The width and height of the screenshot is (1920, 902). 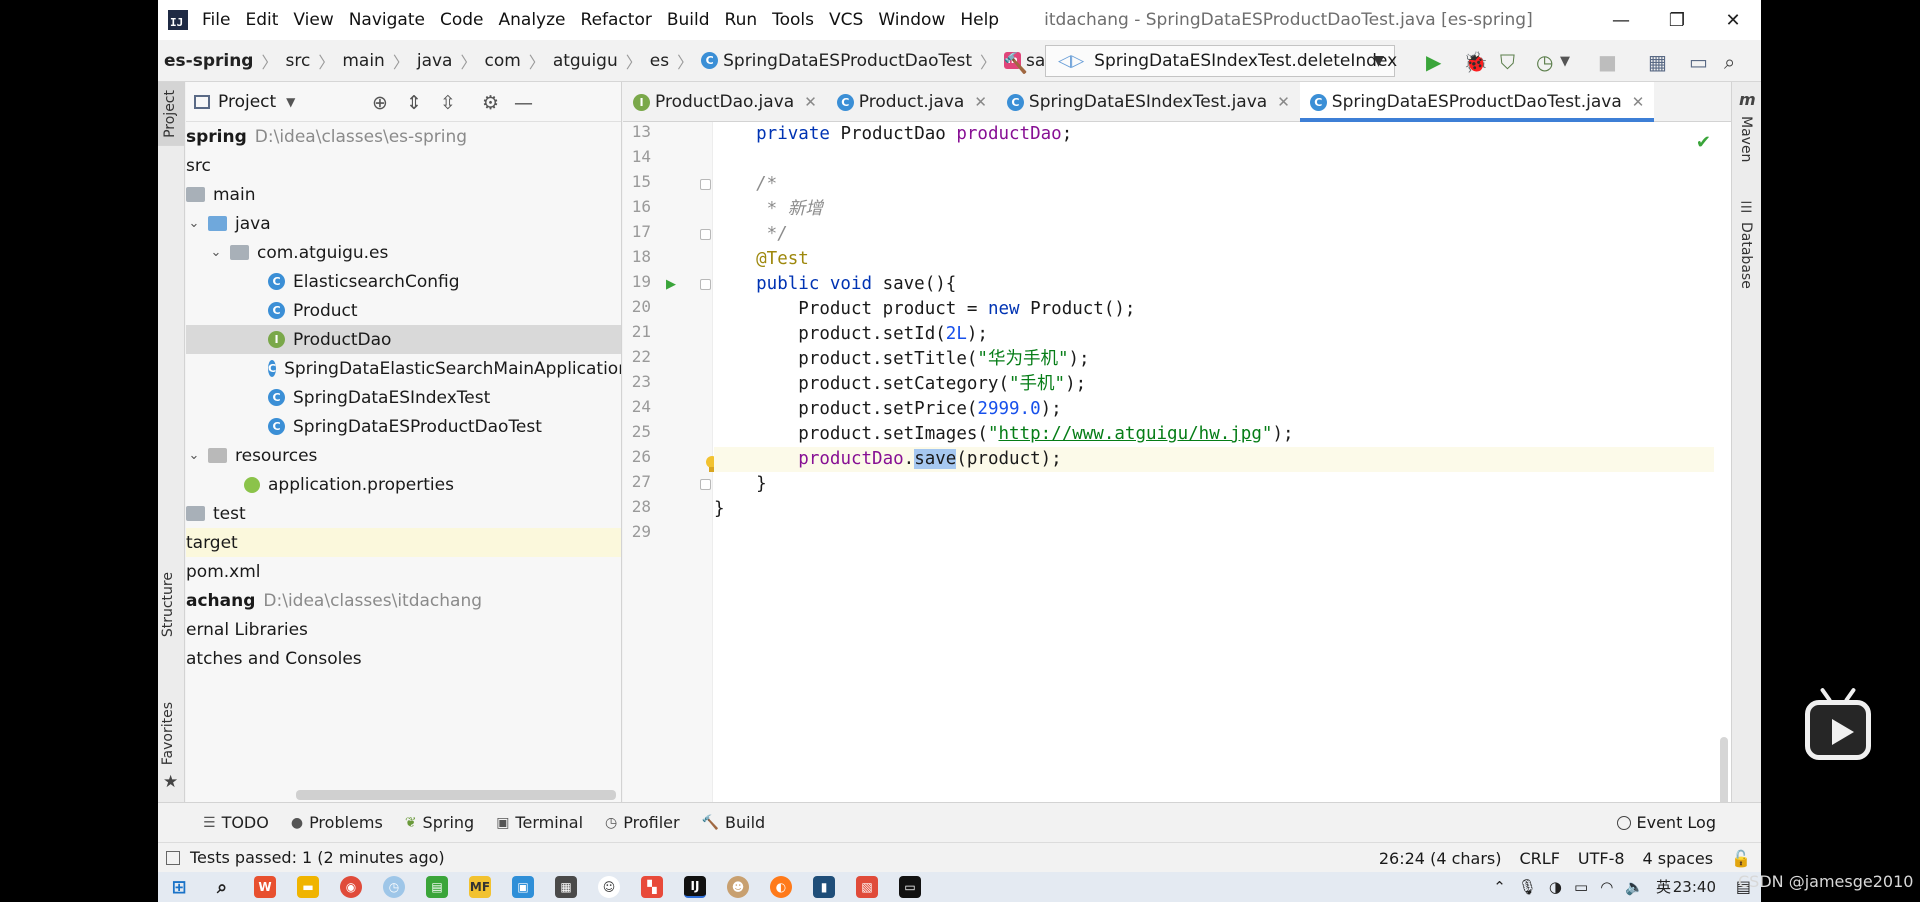 I want to click on avatar-app-icon: ☻, so click(x=738, y=887).